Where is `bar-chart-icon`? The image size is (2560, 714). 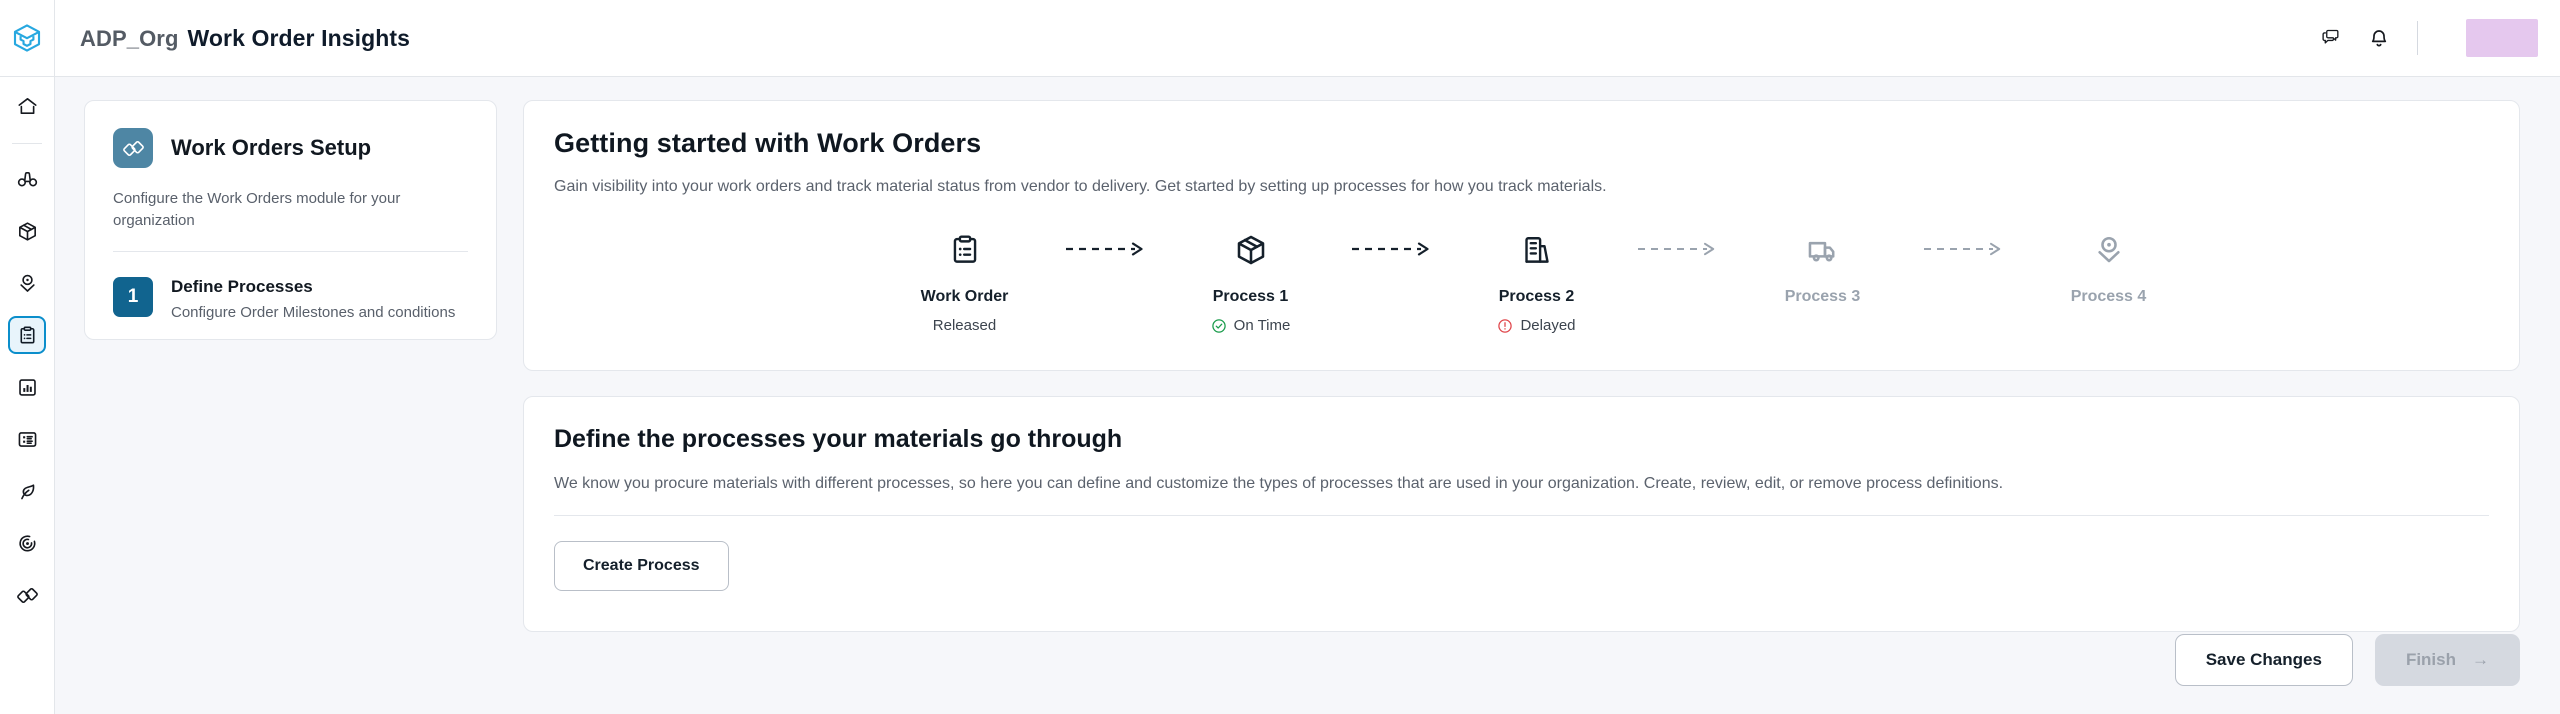
bar-chart-icon is located at coordinates (27, 387).